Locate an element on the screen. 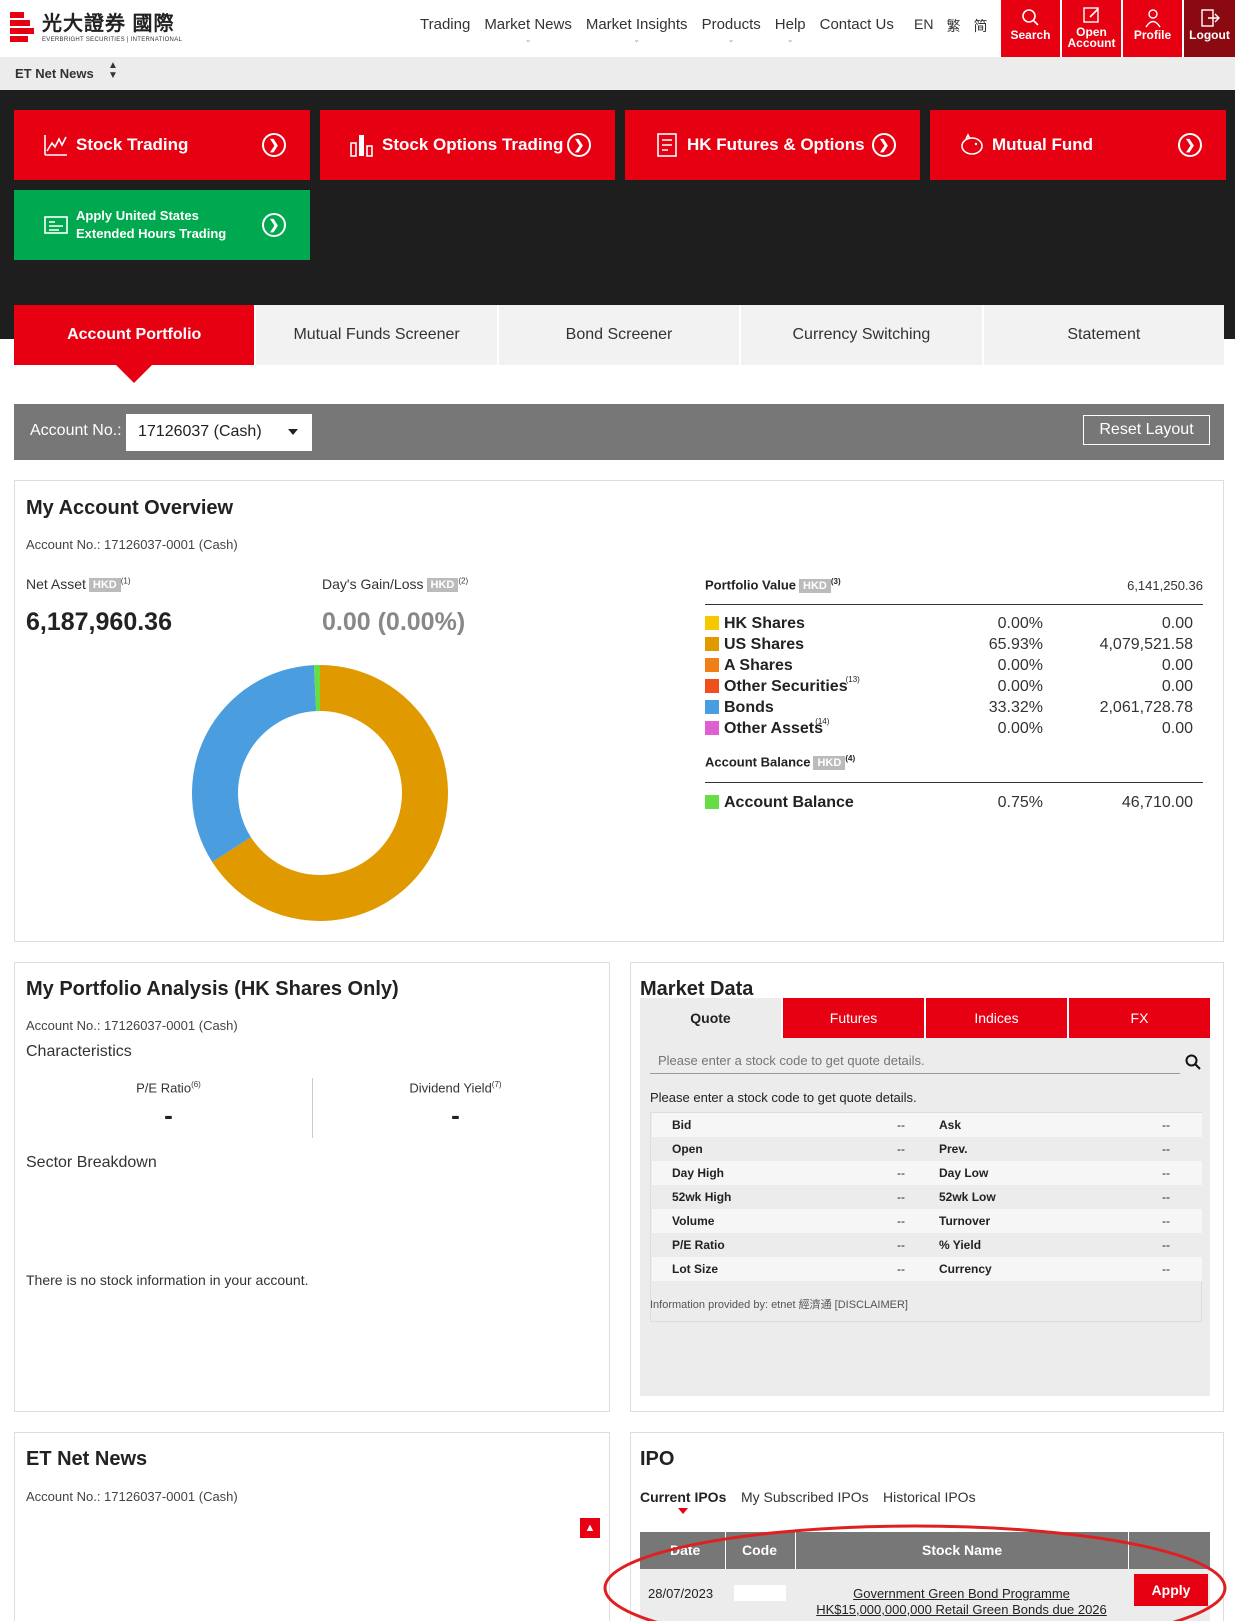 This screenshot has height=1621, width=1235. quote-row: 52wk High -- 52wk Low -- is located at coordinates (927, 1197).